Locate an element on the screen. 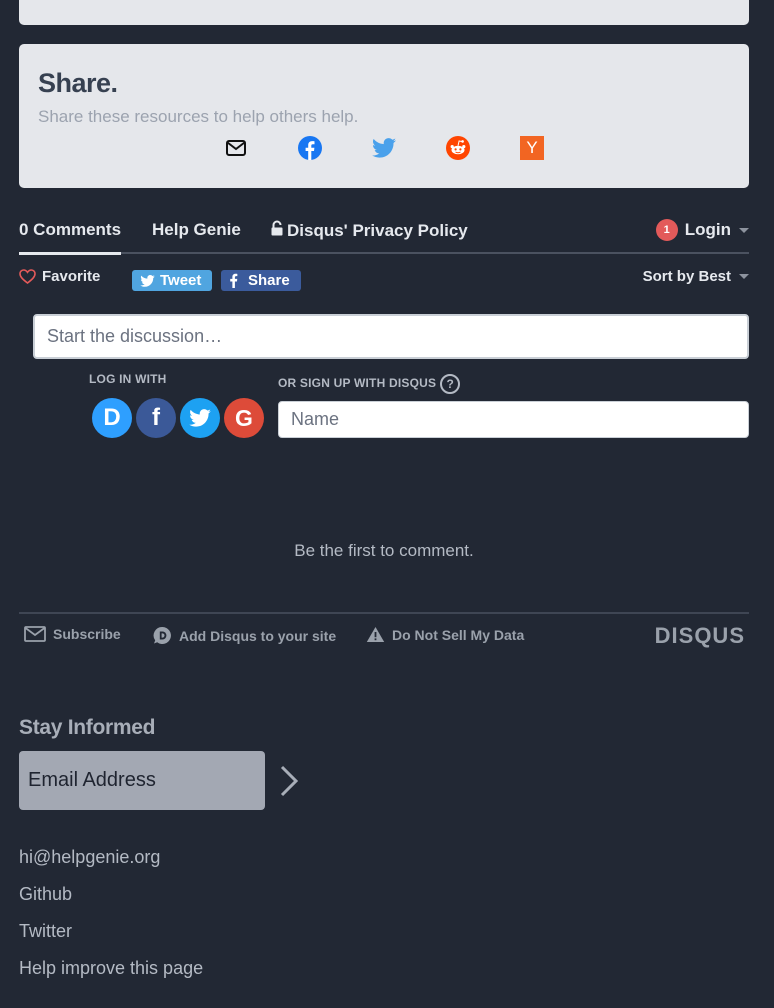 Image resolution: width=774 pixels, height=1008 pixels. facebook-login-button: f is located at coordinates (156, 418).